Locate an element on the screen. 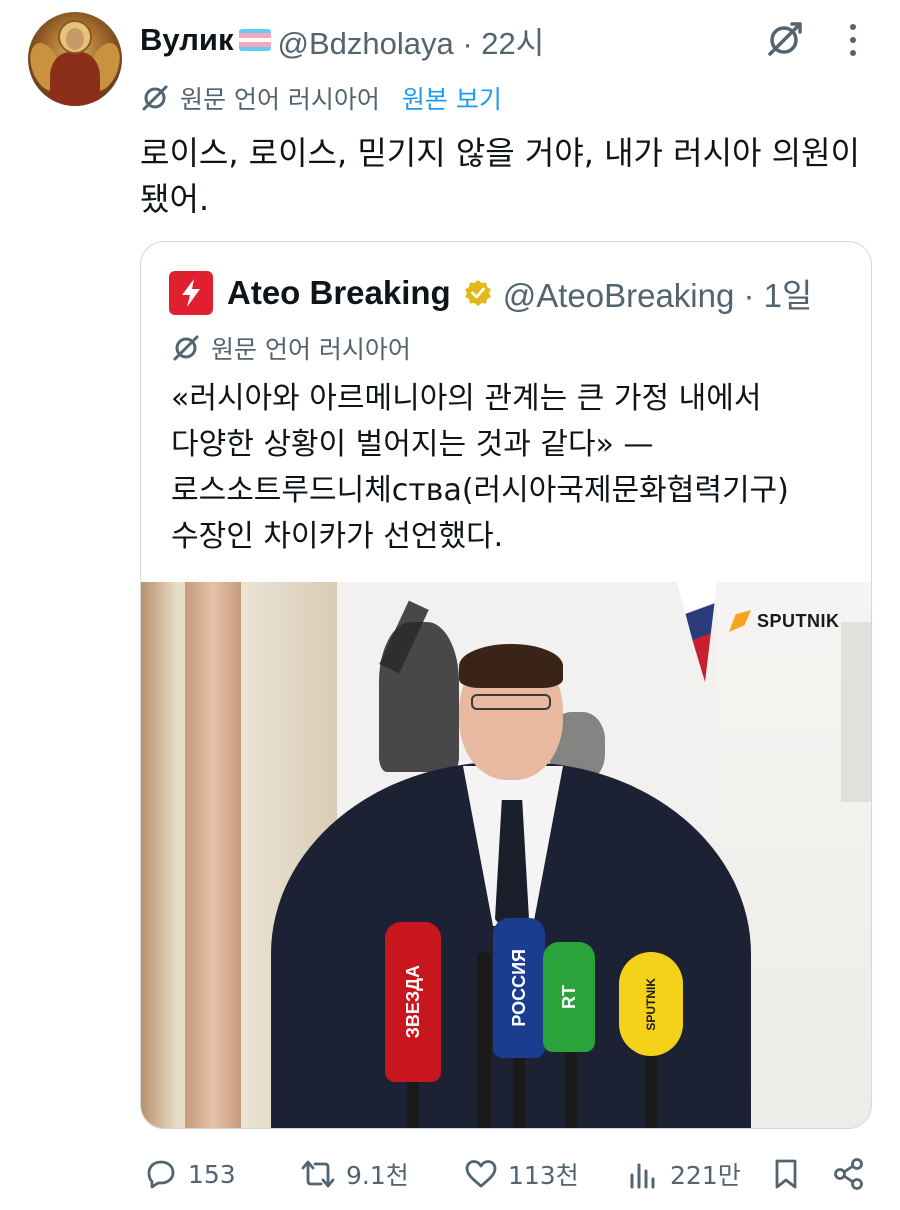 This screenshot has height=1210, width=900. quoted-translation-label: 원문 언어 러시아어 is located at coordinates (311, 349).